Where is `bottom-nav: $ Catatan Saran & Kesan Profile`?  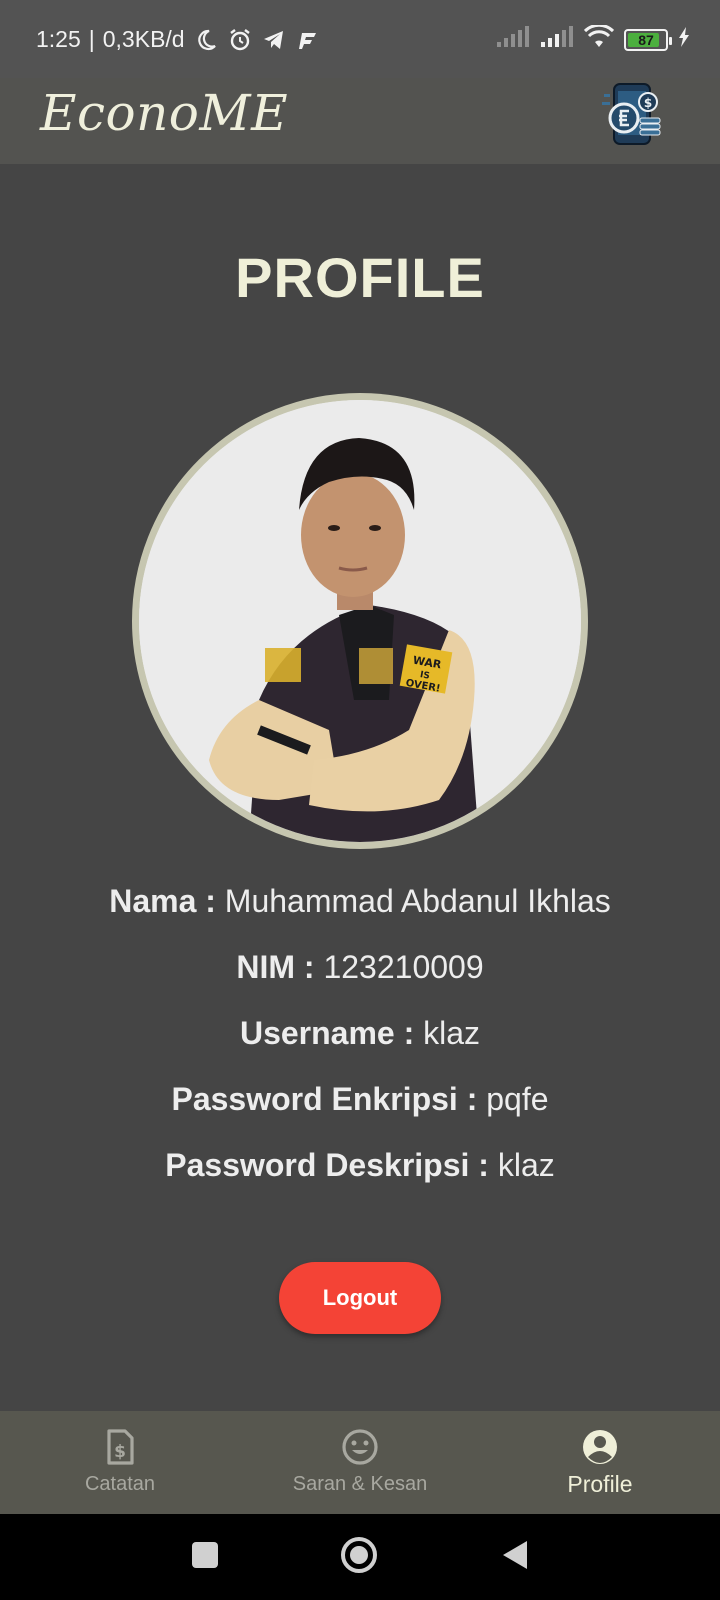
bottom-nav: $ Catatan Saran & Kesan Profile is located at coordinates (360, 1462).